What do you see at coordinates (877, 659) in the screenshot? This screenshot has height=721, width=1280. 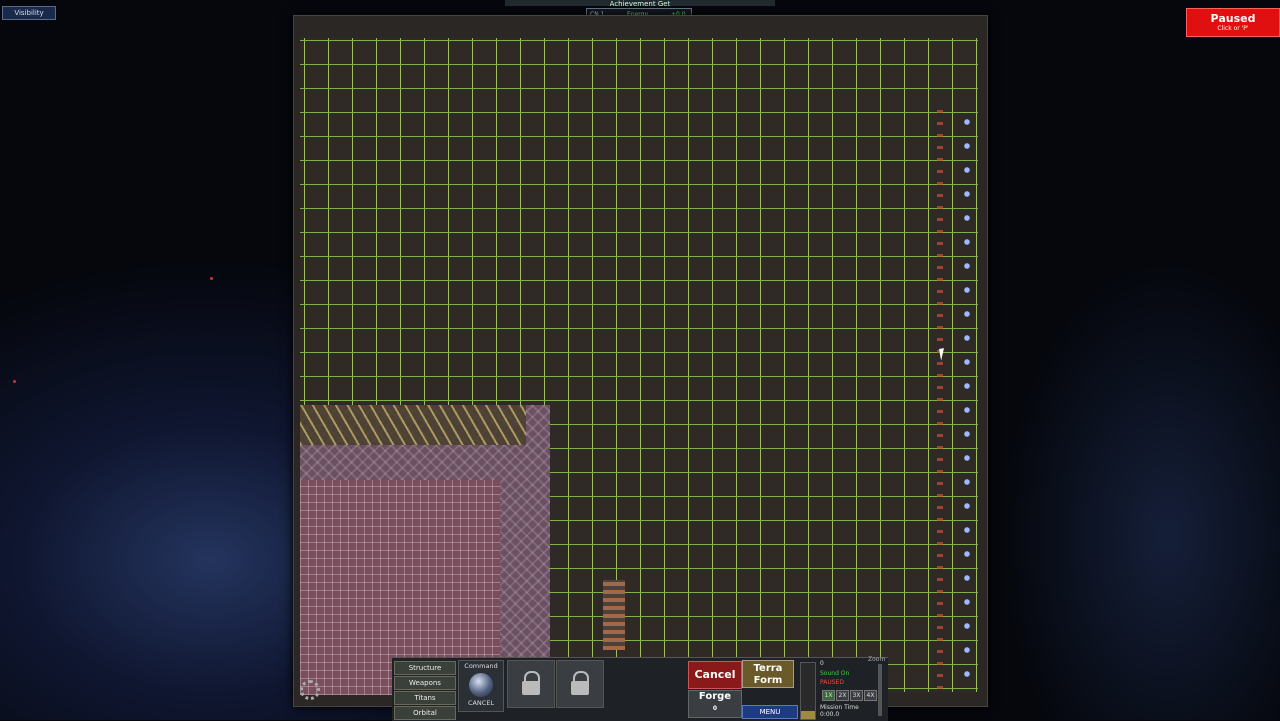 I see `zoom-label: Zoom` at bounding box center [877, 659].